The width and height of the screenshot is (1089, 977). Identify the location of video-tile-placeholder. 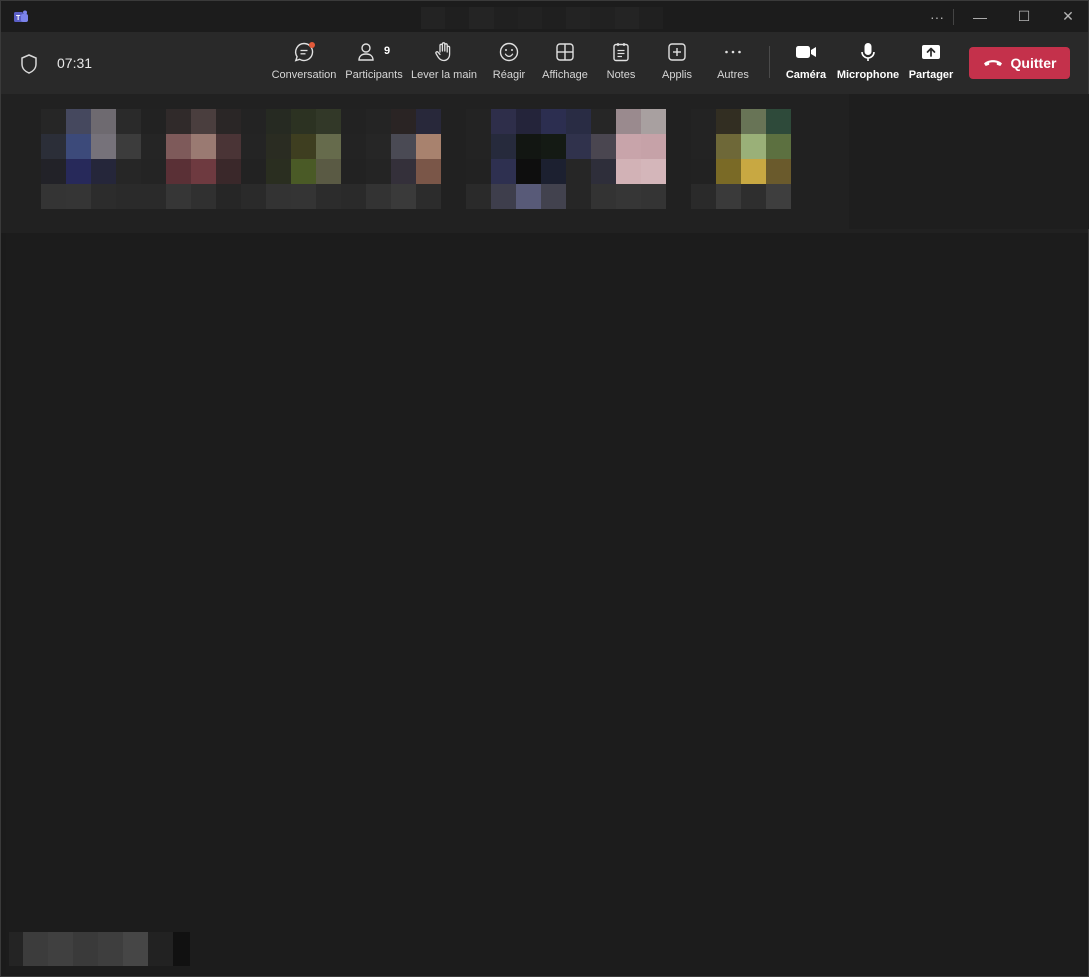
(969, 161).